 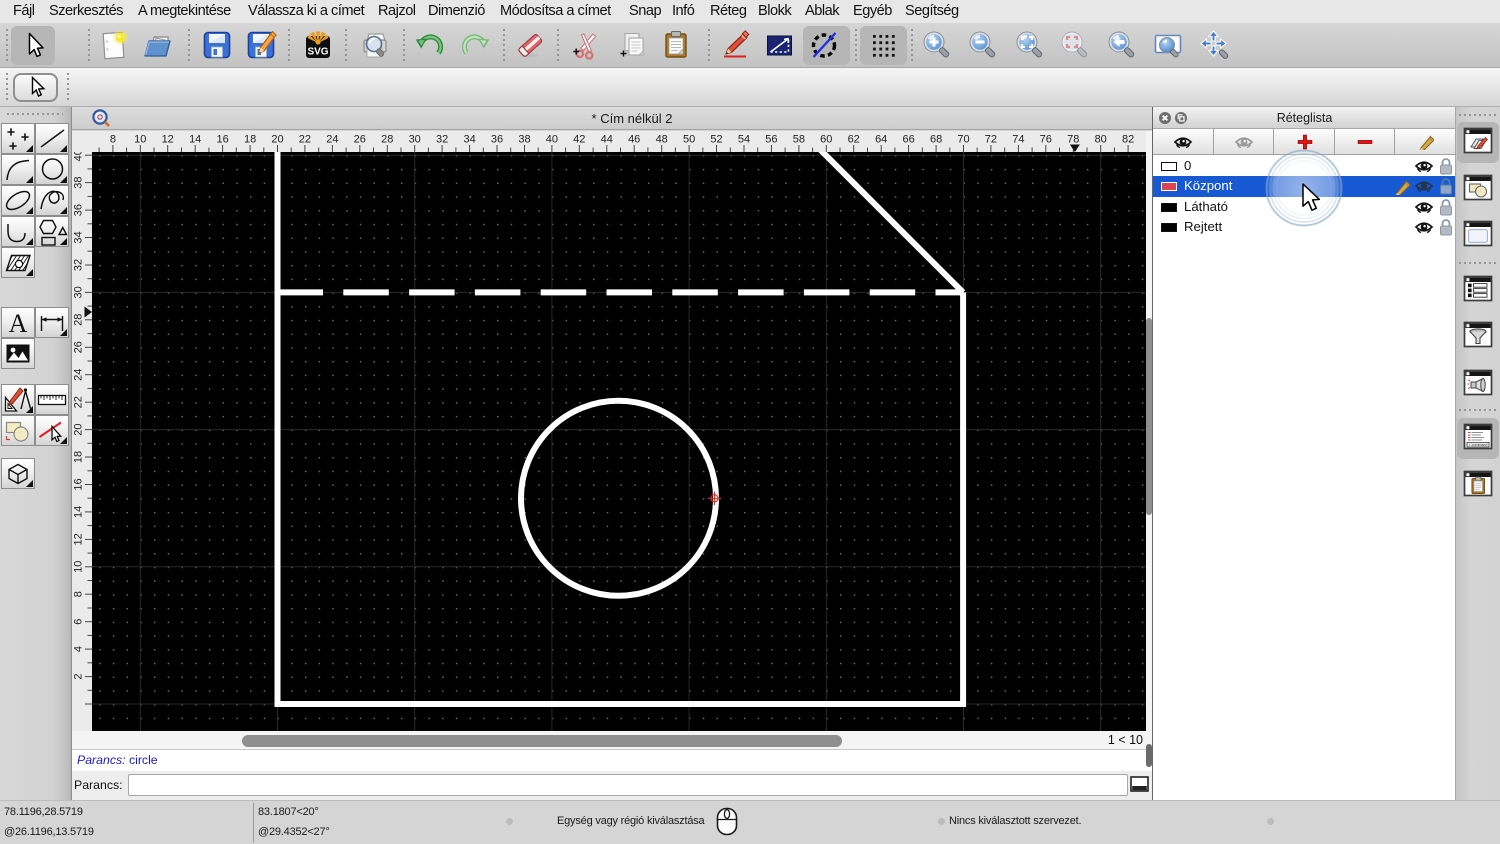 What do you see at coordinates (1128, 140) in the screenshot?
I see `svg-text: 82` at bounding box center [1128, 140].